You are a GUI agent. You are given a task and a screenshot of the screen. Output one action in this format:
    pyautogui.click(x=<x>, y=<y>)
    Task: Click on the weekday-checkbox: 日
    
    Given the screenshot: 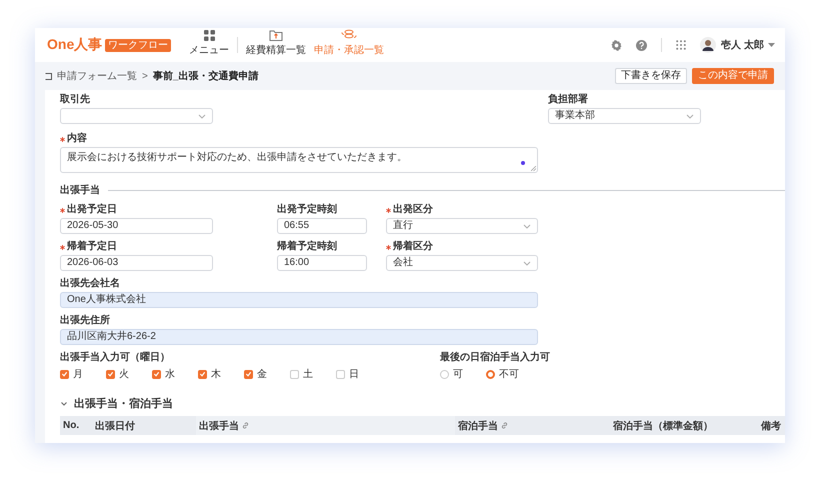 What is the action you would take?
    pyautogui.click(x=359, y=374)
    